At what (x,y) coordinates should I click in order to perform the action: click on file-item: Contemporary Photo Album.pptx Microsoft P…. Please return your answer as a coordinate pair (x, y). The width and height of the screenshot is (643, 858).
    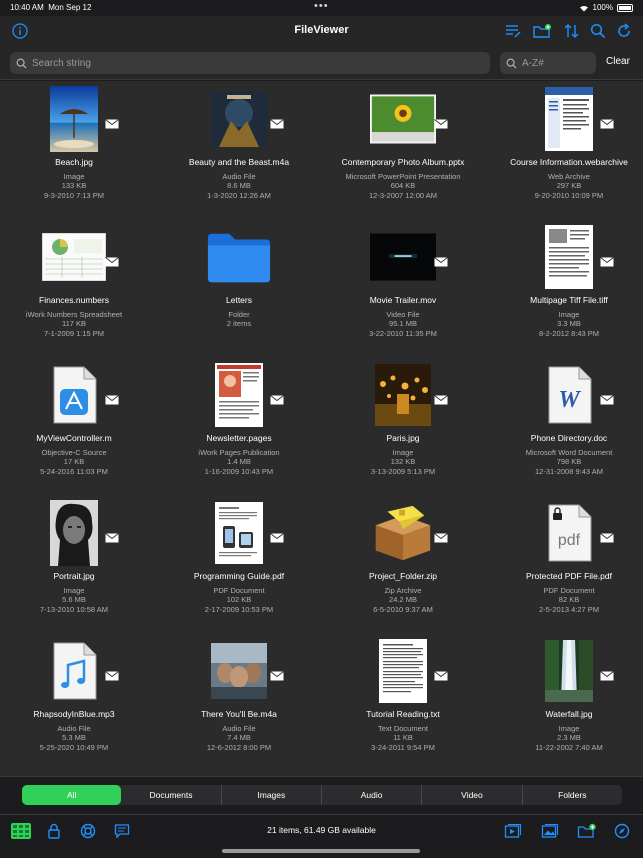
    Looking at the image, I should click on (403, 150).